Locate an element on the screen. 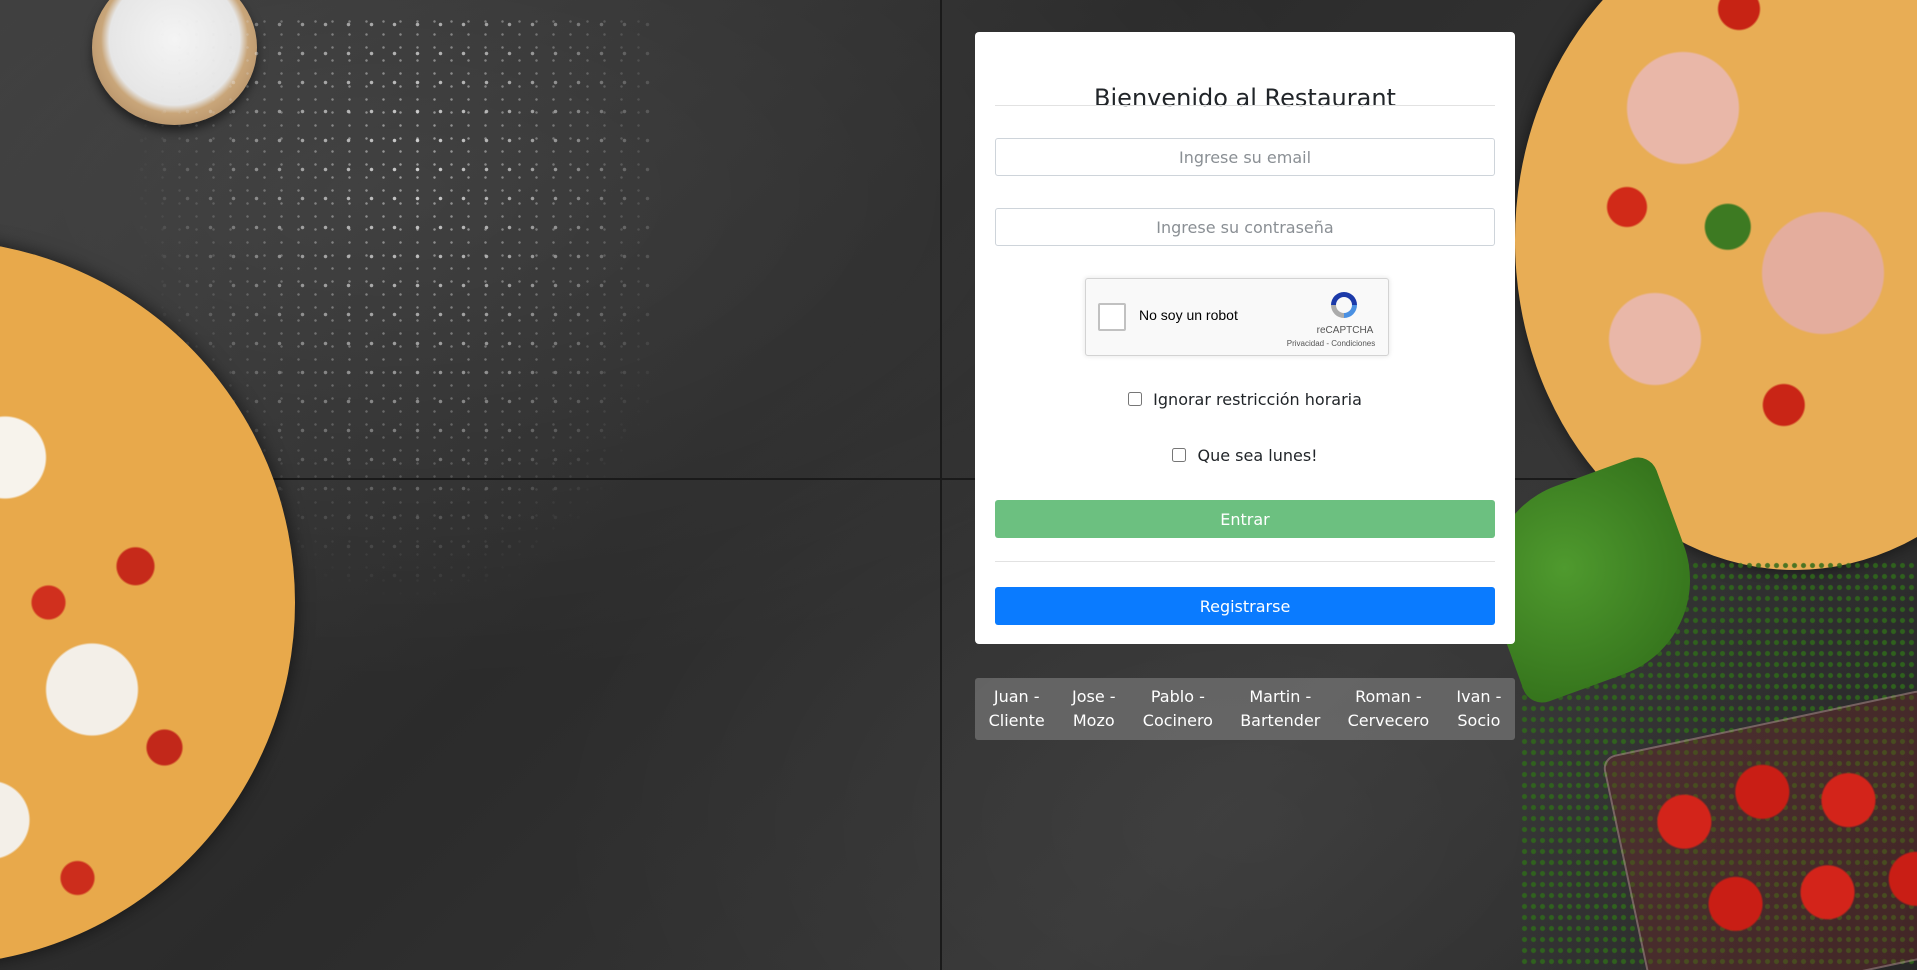 Image resolution: width=1917 pixels, height=970 pixels. quick-user-roman: Roman - Cervecero is located at coordinates (1389, 709).